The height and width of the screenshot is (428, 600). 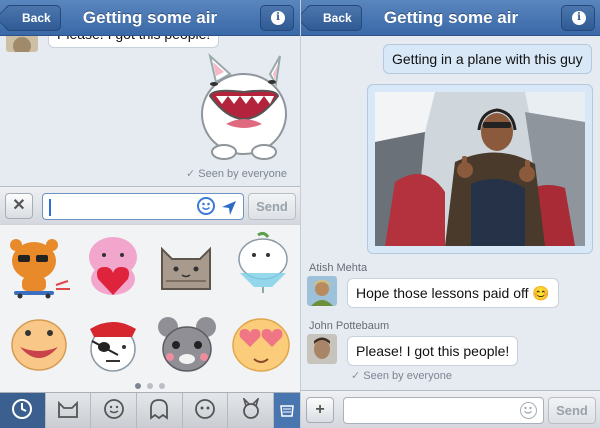 I want to click on tiger-skateboard-sticker, so click(x=39, y=266).